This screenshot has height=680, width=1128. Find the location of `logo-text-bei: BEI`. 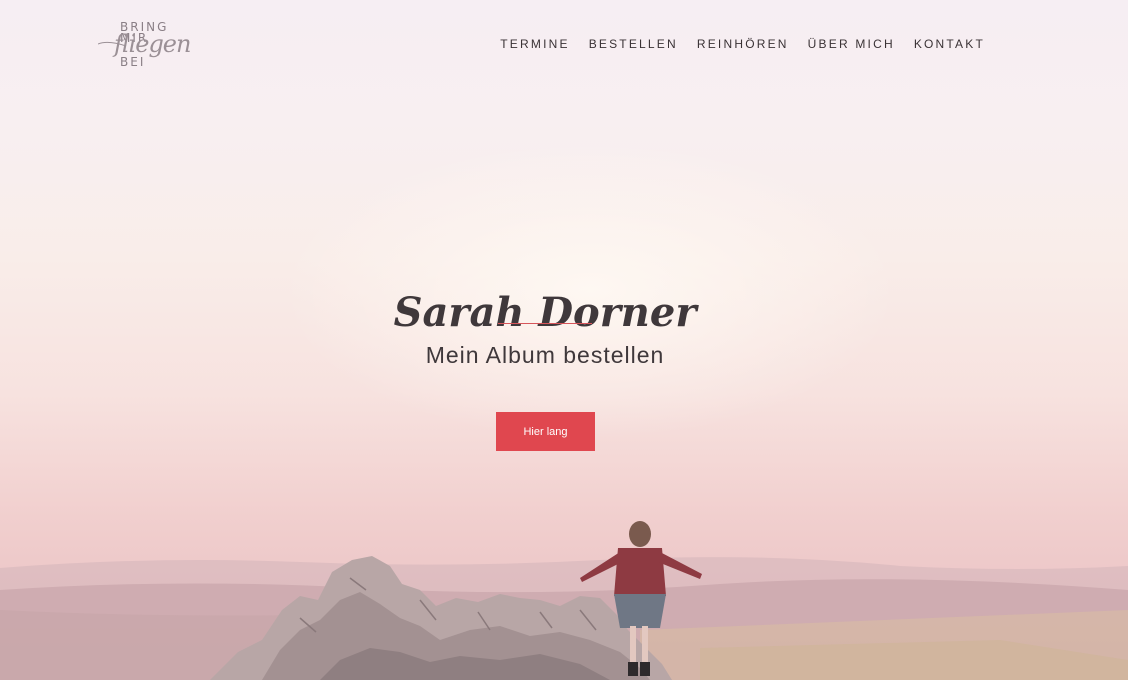

logo-text-bei: BEI is located at coordinates (133, 62).